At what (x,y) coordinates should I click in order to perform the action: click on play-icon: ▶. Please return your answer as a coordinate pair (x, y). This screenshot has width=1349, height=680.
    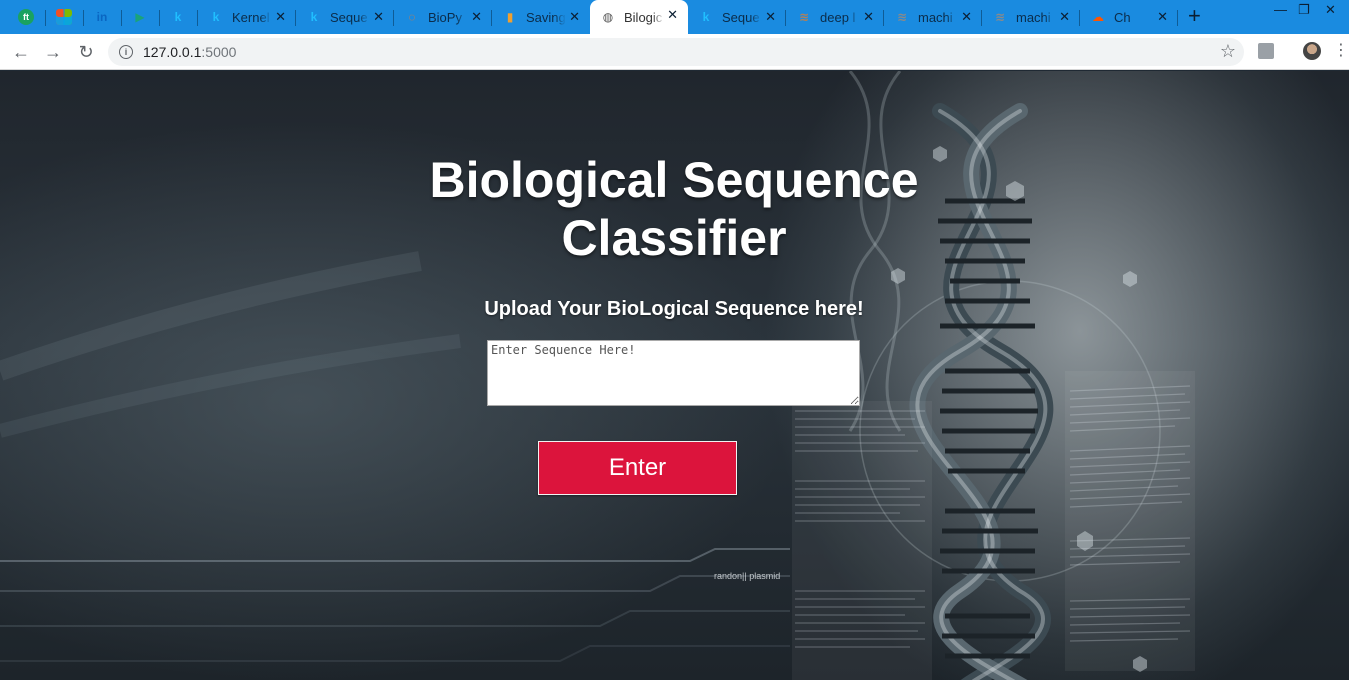
    Looking at the image, I should click on (140, 17).